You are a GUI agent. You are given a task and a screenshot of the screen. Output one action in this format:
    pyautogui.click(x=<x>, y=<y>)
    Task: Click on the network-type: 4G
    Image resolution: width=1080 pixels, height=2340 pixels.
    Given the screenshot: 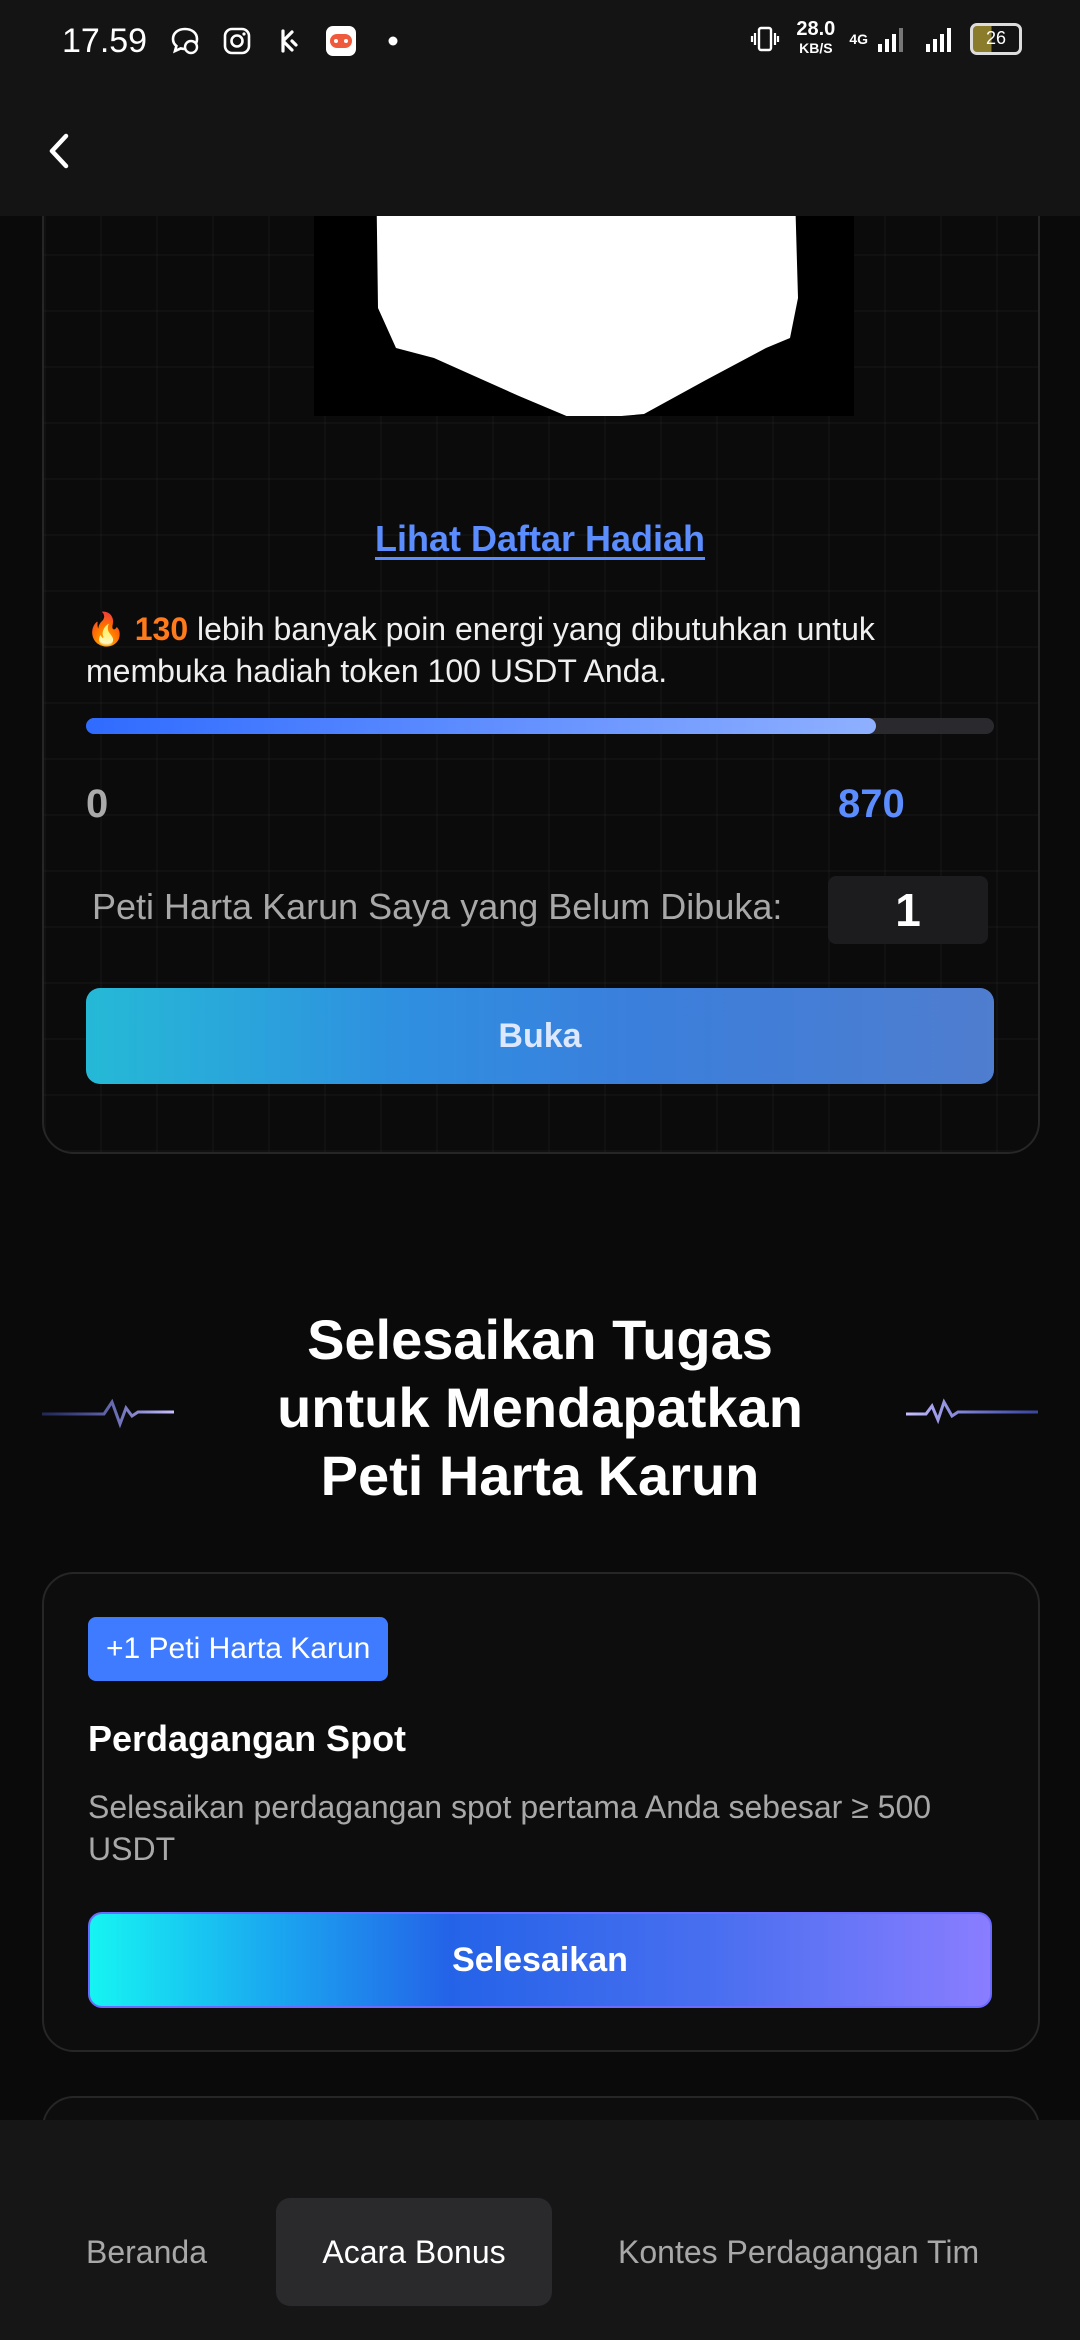 What is the action you would take?
    pyautogui.click(x=858, y=38)
    